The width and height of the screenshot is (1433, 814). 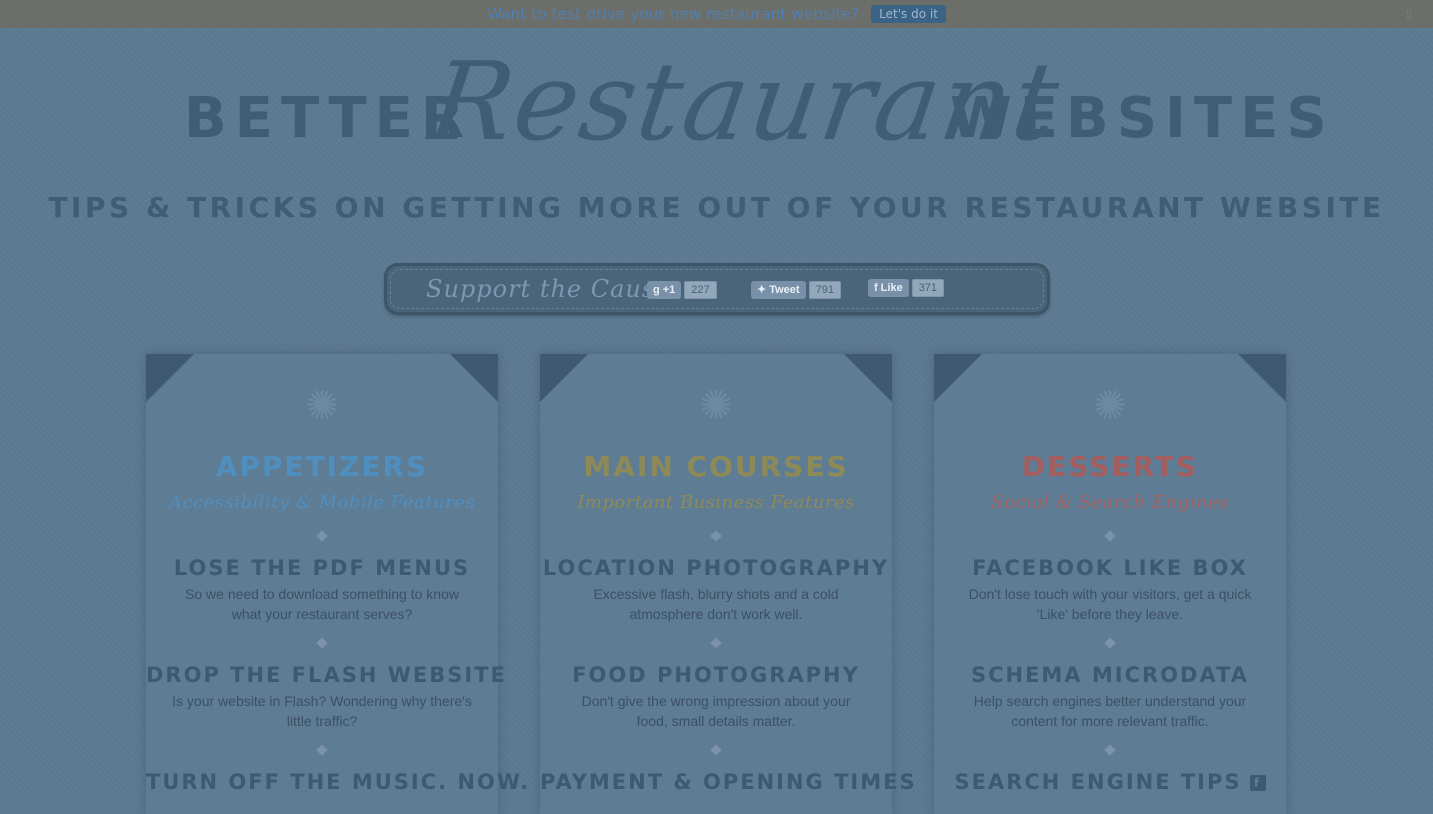 I want to click on gplus-icon: g, so click(x=656, y=290).